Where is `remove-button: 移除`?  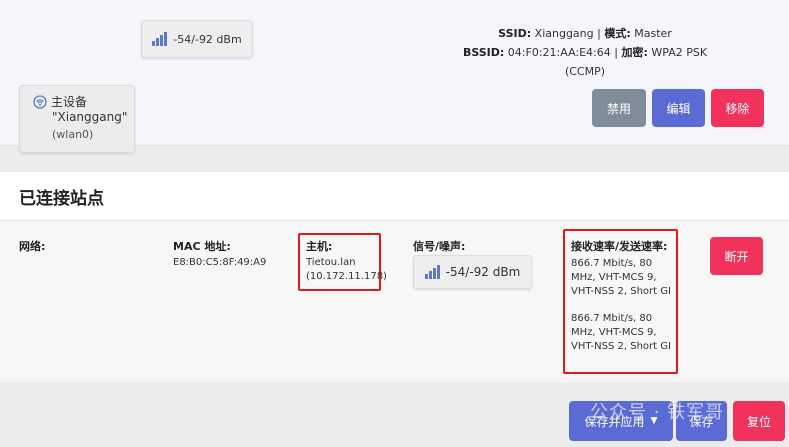 remove-button: 移除 is located at coordinates (737, 108).